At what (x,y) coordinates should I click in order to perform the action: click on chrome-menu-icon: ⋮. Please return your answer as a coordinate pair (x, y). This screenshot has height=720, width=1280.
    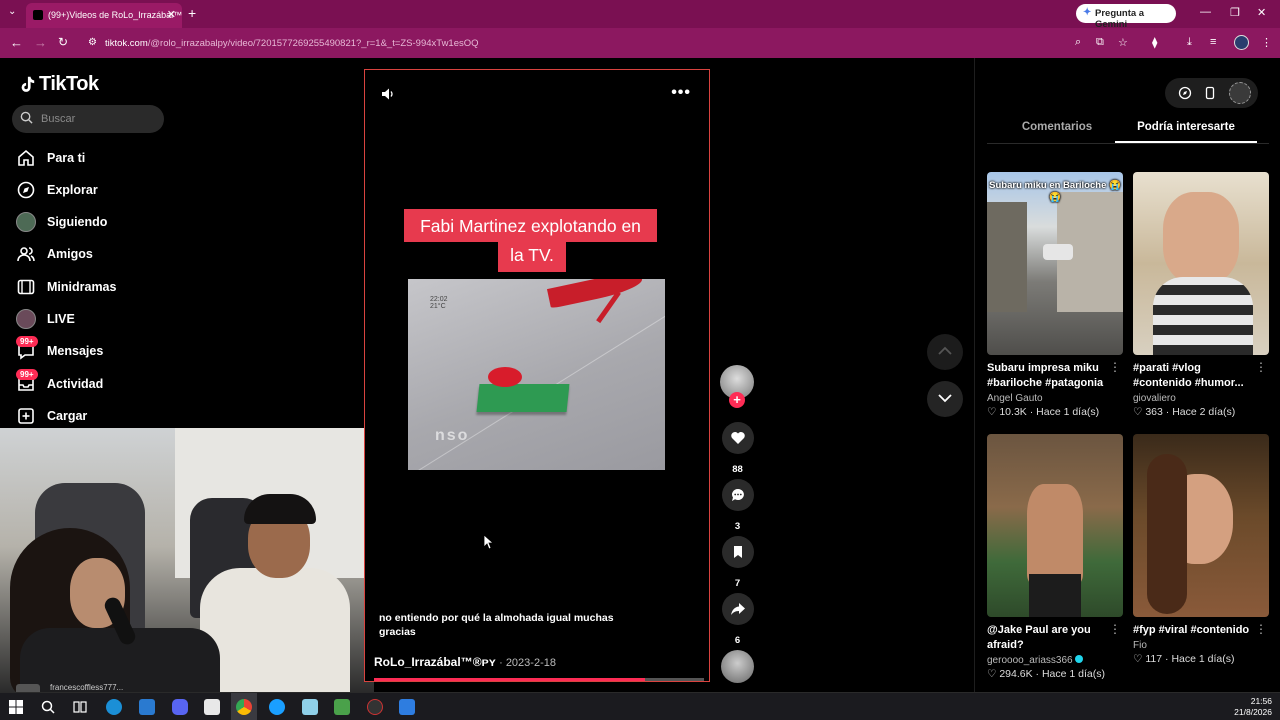
    Looking at the image, I should click on (1266, 42).